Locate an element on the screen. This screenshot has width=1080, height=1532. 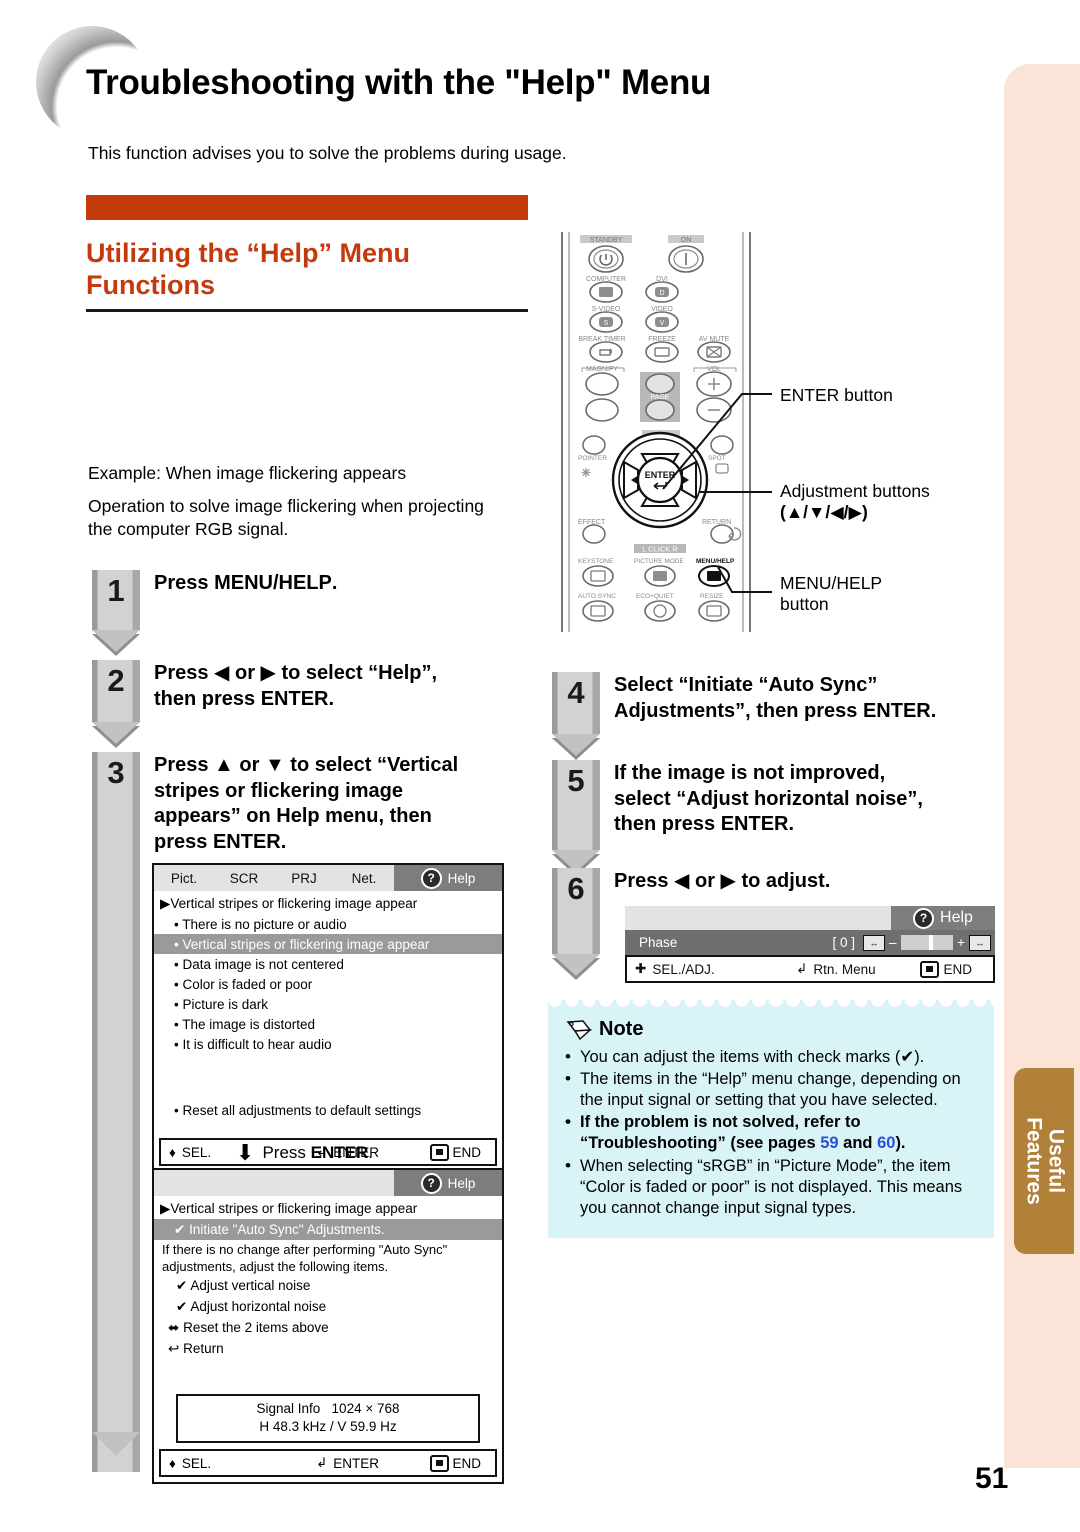
svg-text: AUTO SYNC is located at coordinates (597, 596).